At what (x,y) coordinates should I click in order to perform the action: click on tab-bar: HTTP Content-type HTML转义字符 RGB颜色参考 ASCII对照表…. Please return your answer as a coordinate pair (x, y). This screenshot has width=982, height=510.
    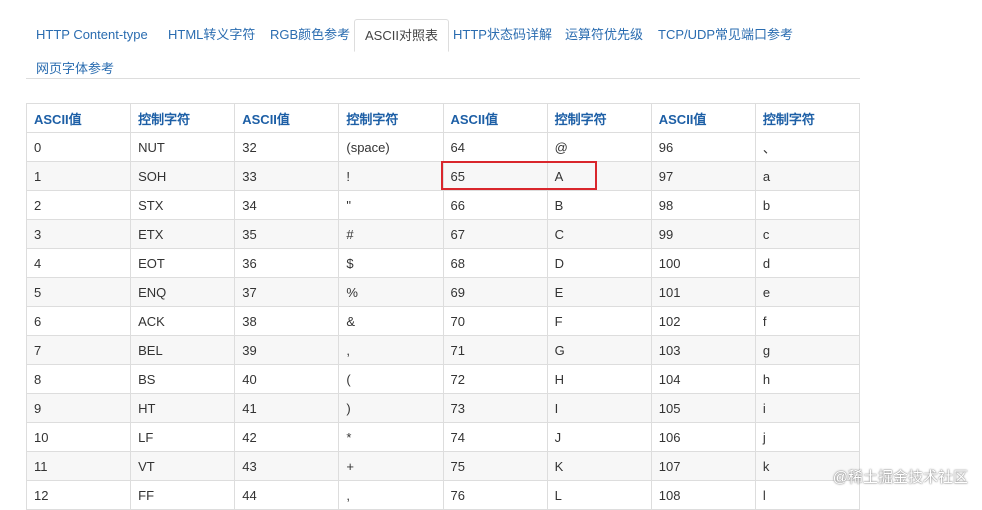
    Looking at the image, I should click on (443, 49).